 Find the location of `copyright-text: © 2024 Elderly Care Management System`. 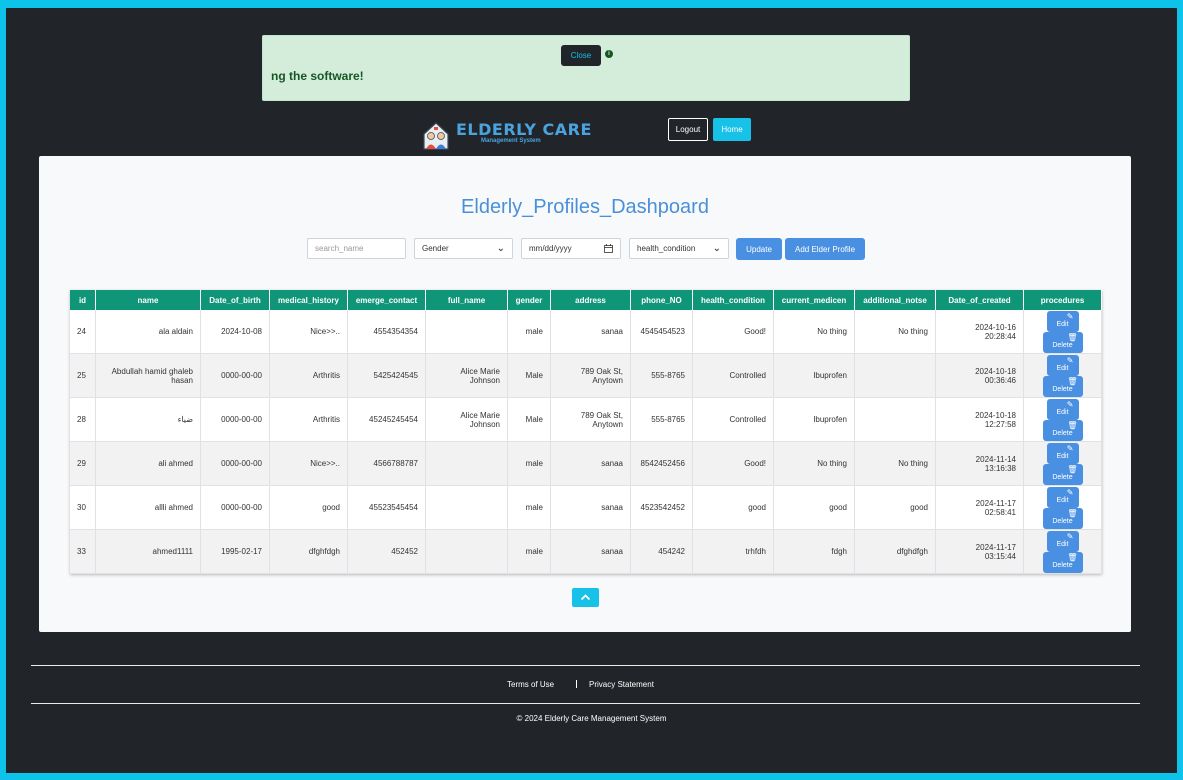

copyright-text: © 2024 Elderly Care Management System is located at coordinates (591, 718).